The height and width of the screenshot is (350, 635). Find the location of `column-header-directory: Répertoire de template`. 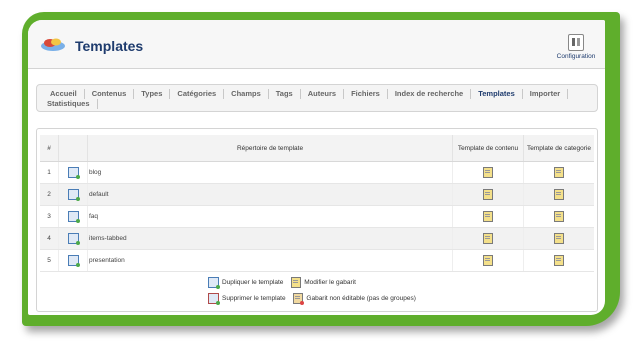

column-header-directory: Répertoire de template is located at coordinates (270, 148).